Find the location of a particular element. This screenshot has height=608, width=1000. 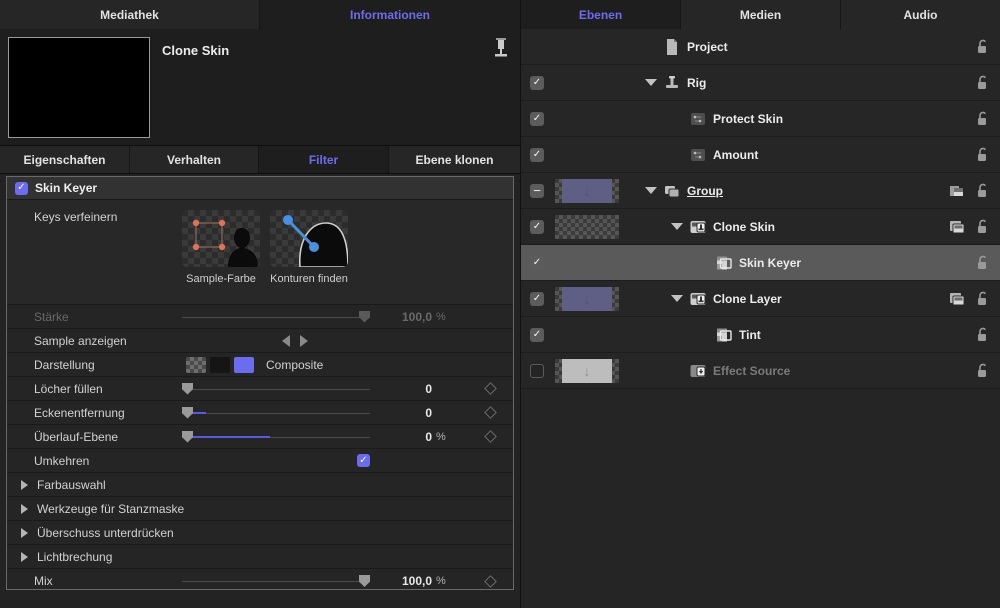

layer-name: Group is located at coordinates (705, 191).